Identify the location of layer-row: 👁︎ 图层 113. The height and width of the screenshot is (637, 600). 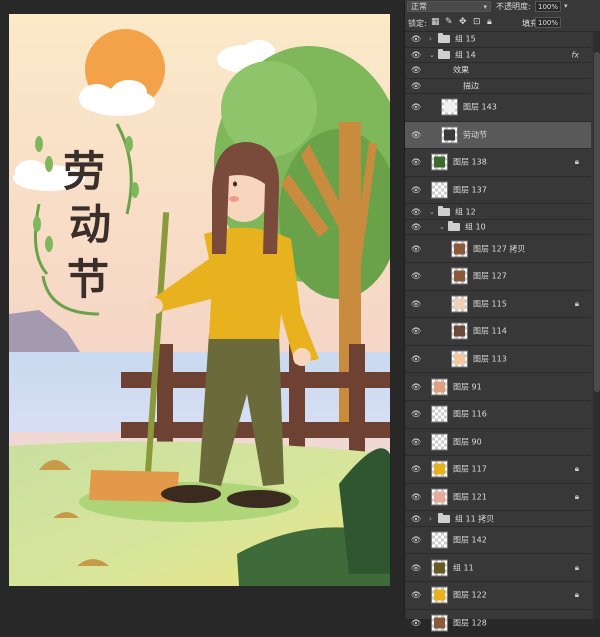
(498, 360).